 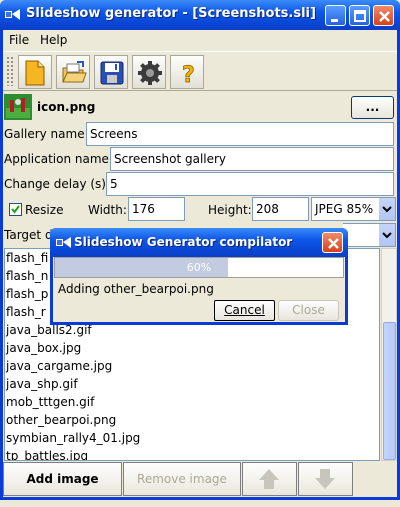 What do you see at coordinates (230, 210) in the screenshot?
I see `height-label: Height:` at bounding box center [230, 210].